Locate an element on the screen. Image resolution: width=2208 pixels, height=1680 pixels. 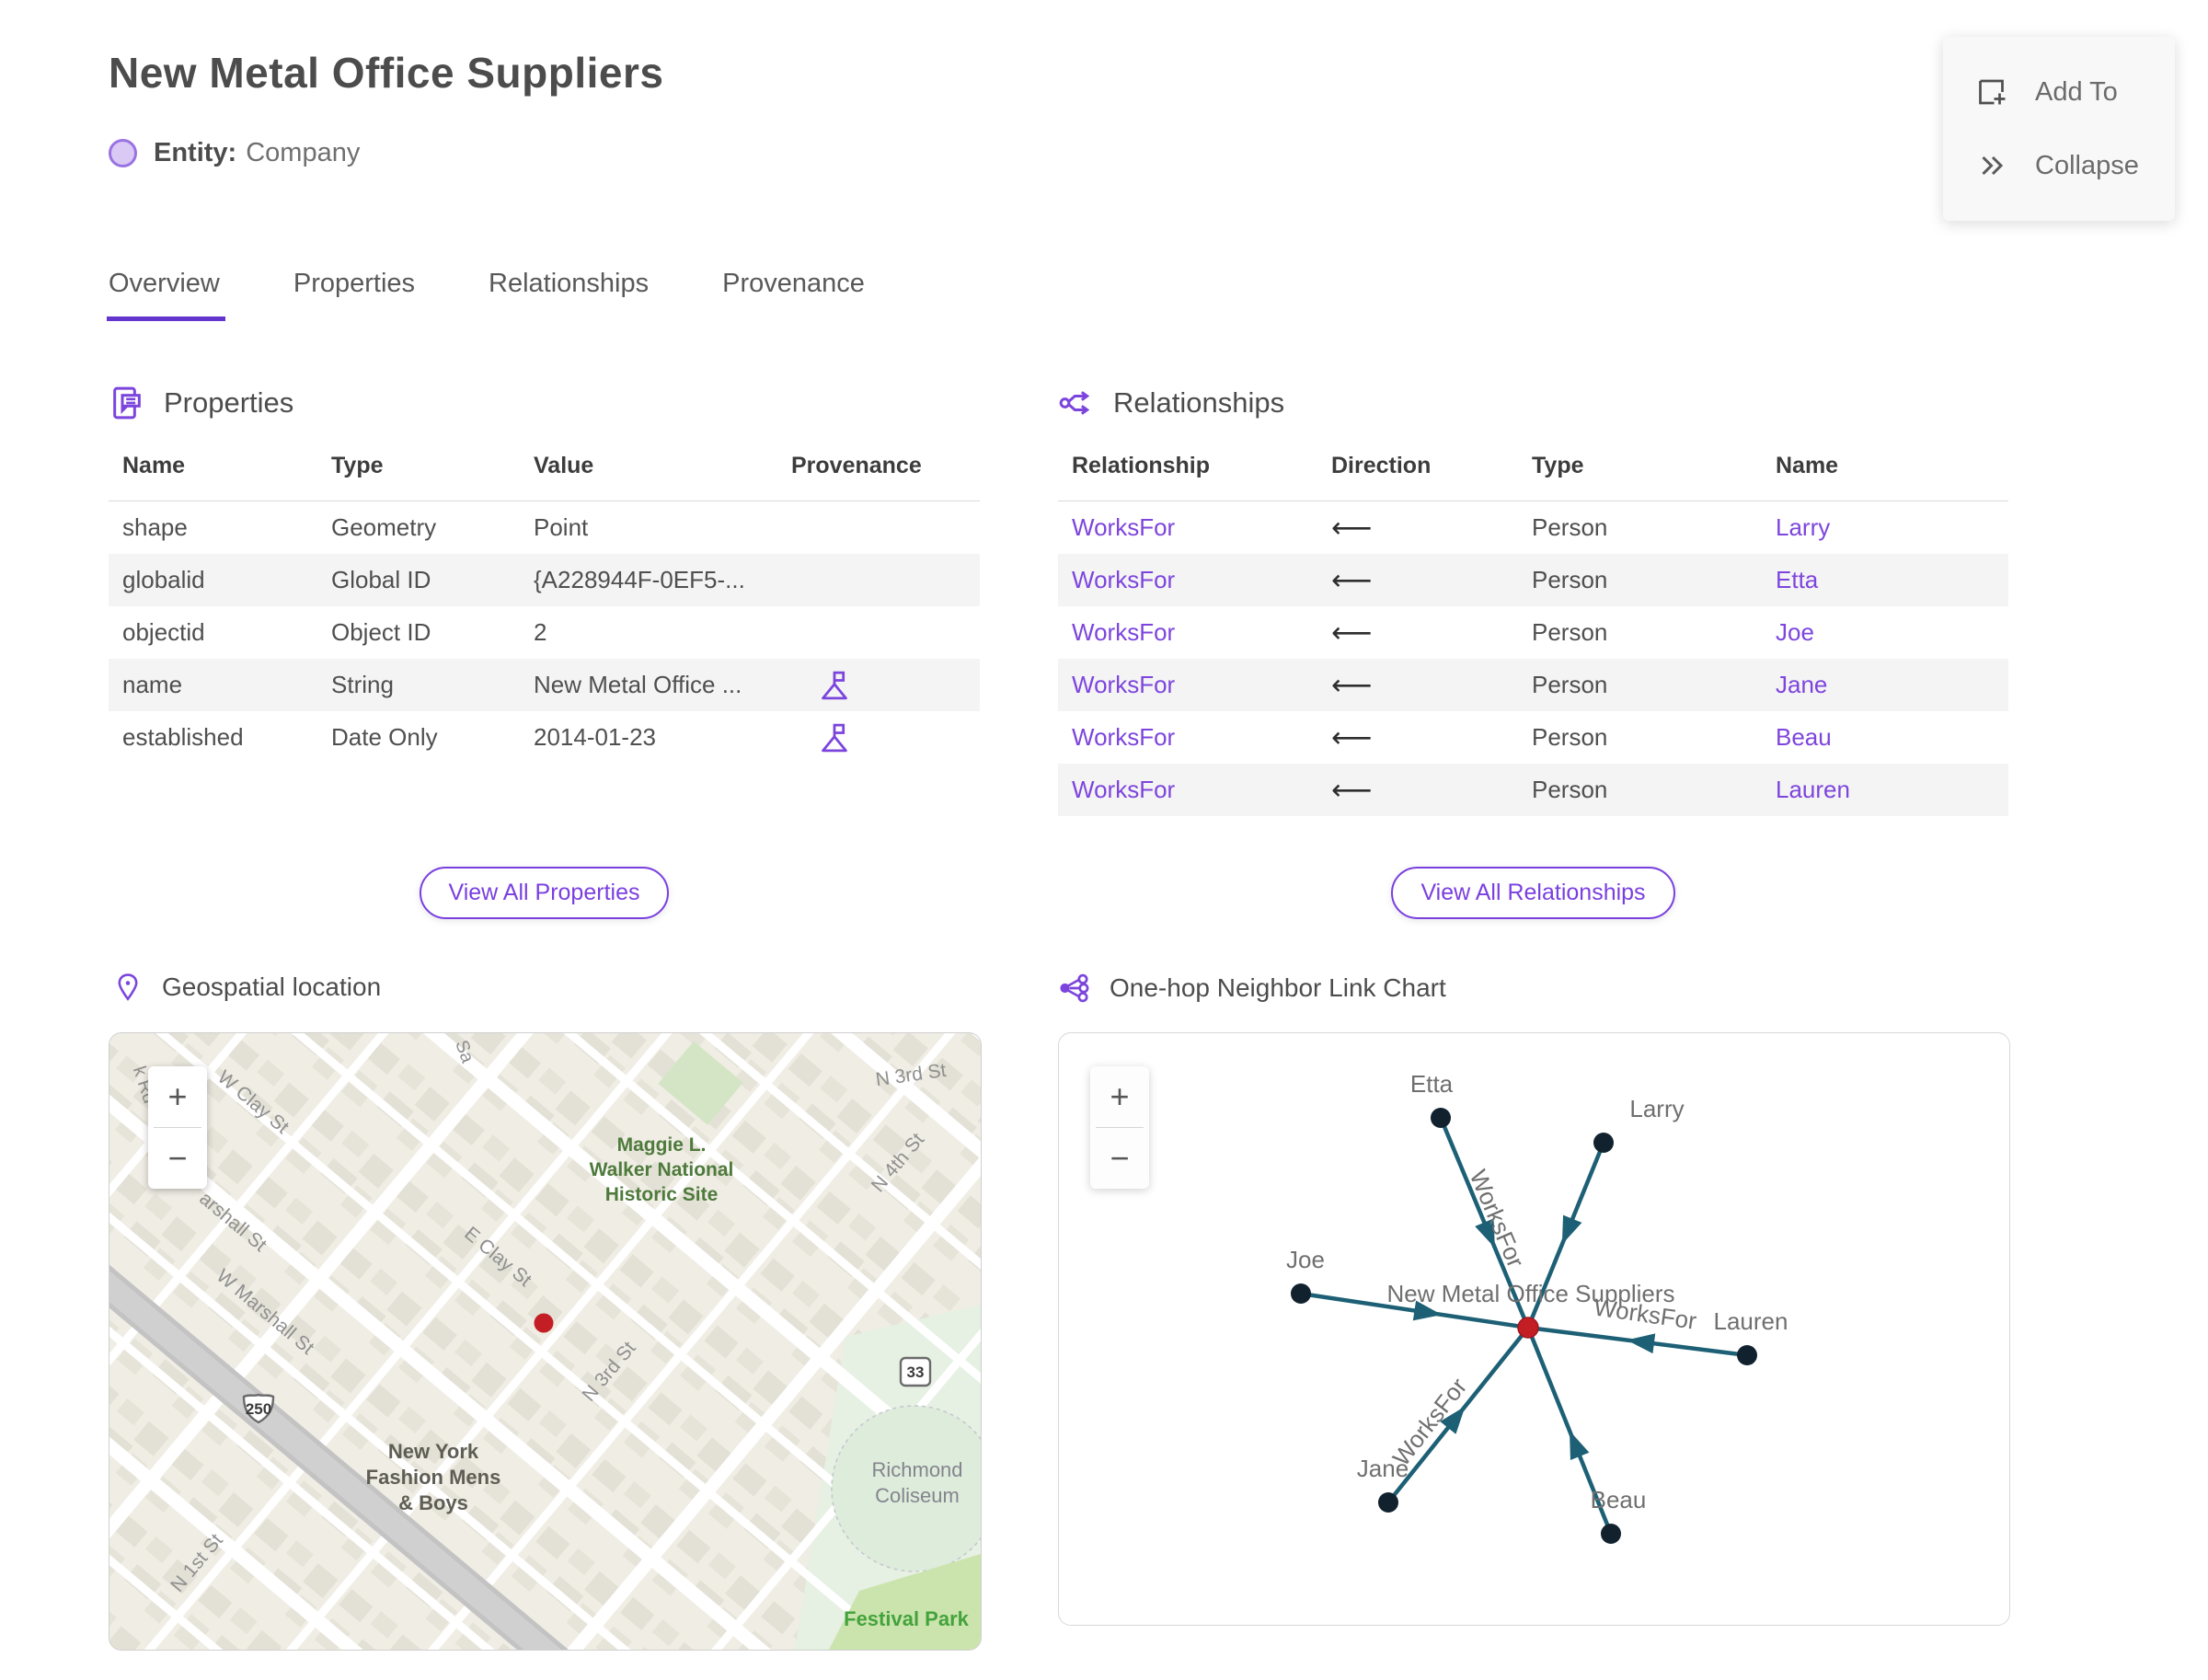
property-type: Date Only is located at coordinates (384, 737).